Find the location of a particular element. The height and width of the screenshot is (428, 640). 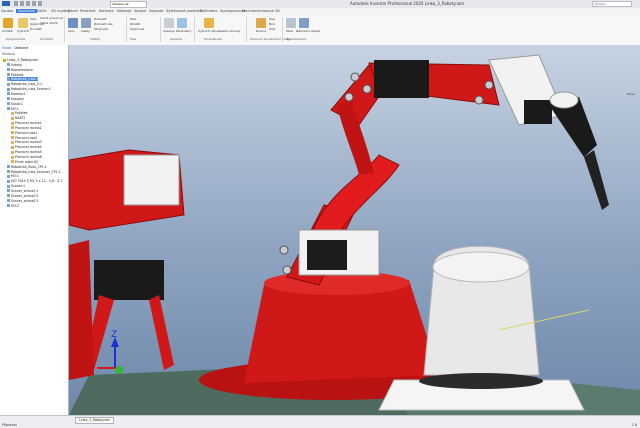

app-menu-icon is located at coordinates (6, 3).